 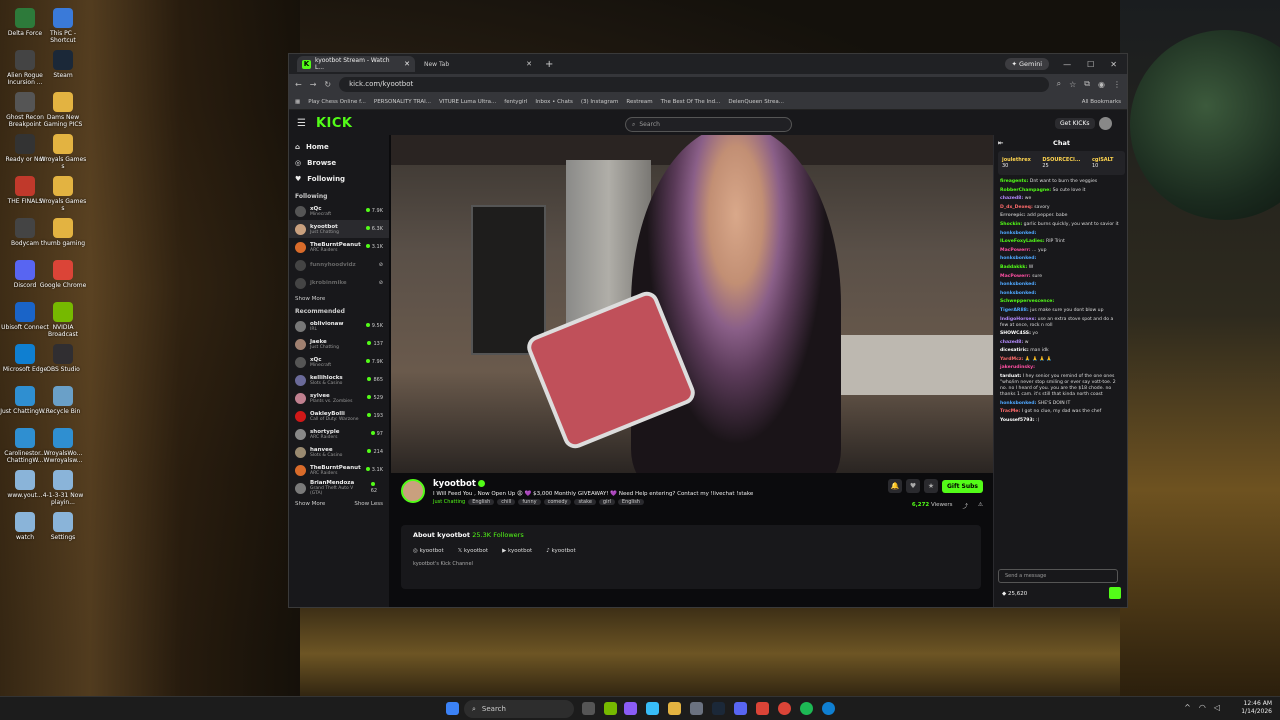 I want to click on apps-grid-icon: ▦, so click(x=297, y=102).